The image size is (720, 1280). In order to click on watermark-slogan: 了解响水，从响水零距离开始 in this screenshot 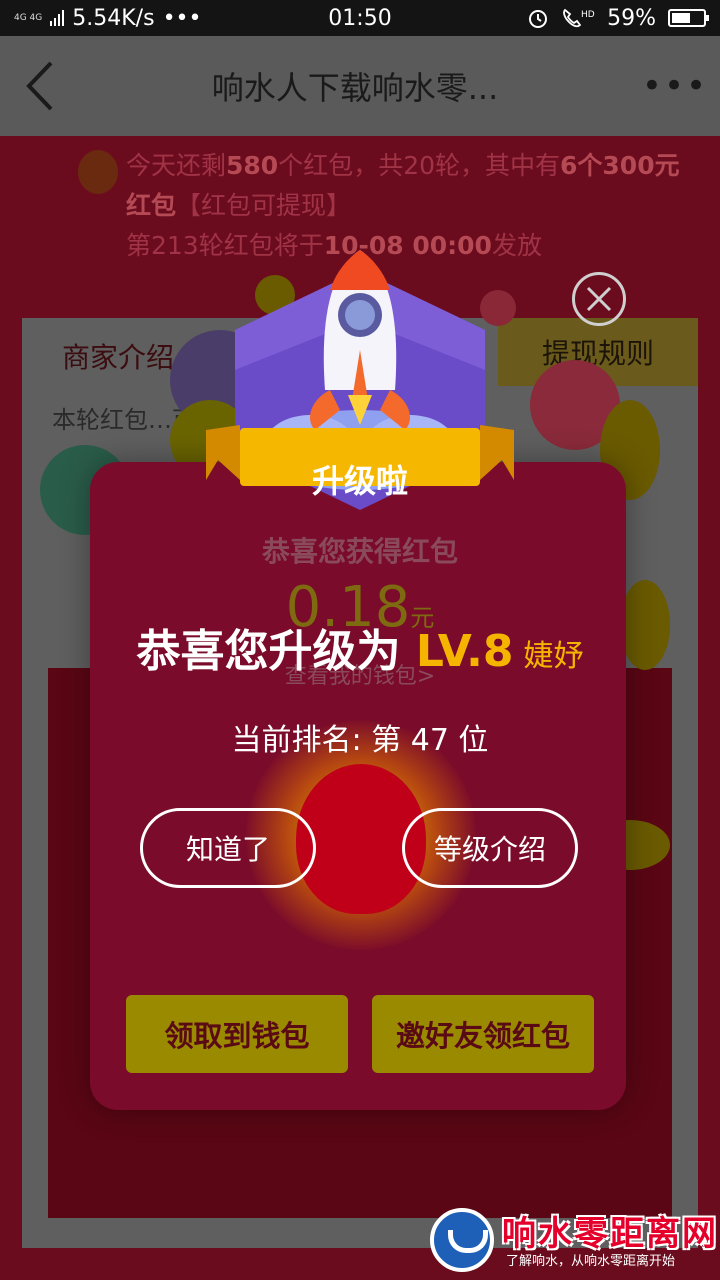, I will do `click(591, 1261)`.